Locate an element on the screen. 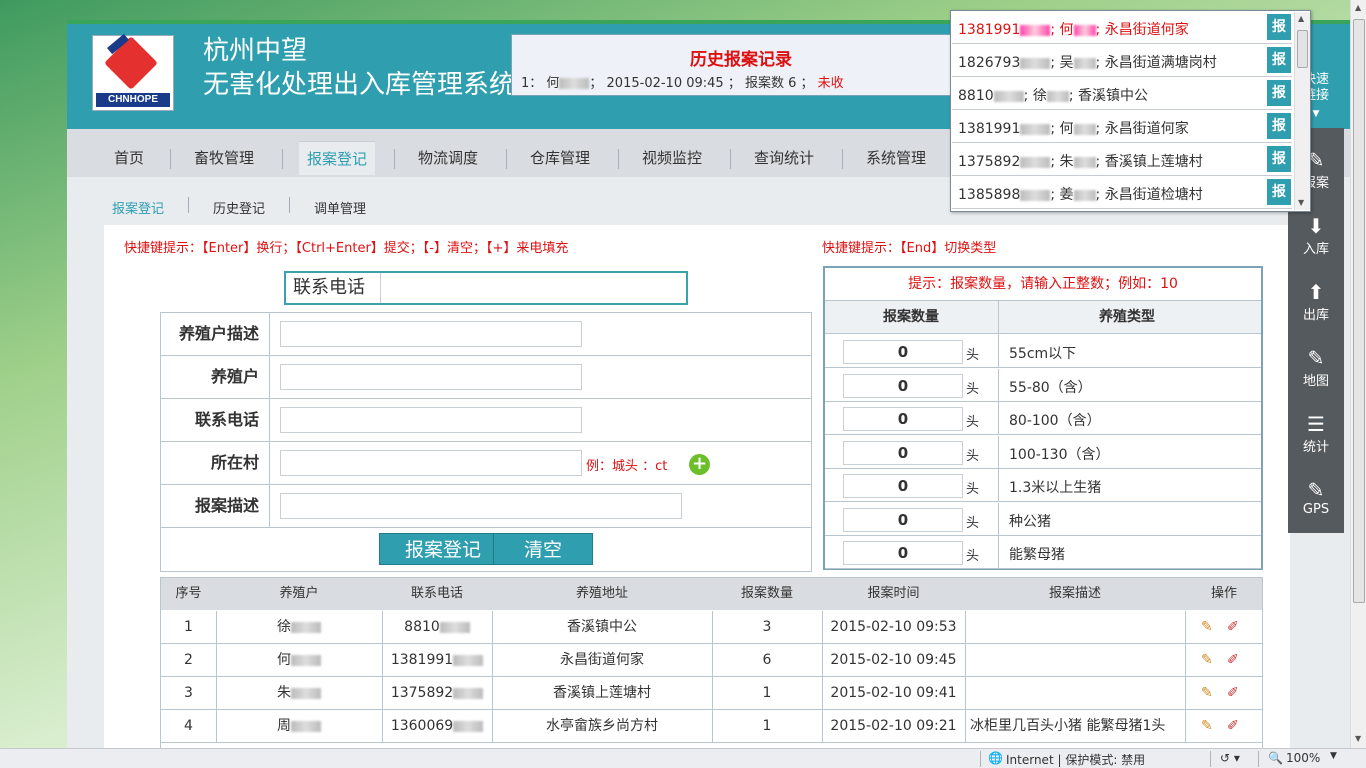  sidebar-item: ✎ GPS is located at coordinates (1316, 507).